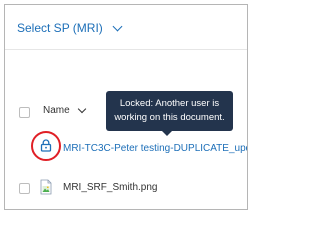 The width and height of the screenshot is (320, 240). What do you see at coordinates (60, 28) in the screenshot?
I see `select-sp-label: Select SP (MRI)` at bounding box center [60, 28].